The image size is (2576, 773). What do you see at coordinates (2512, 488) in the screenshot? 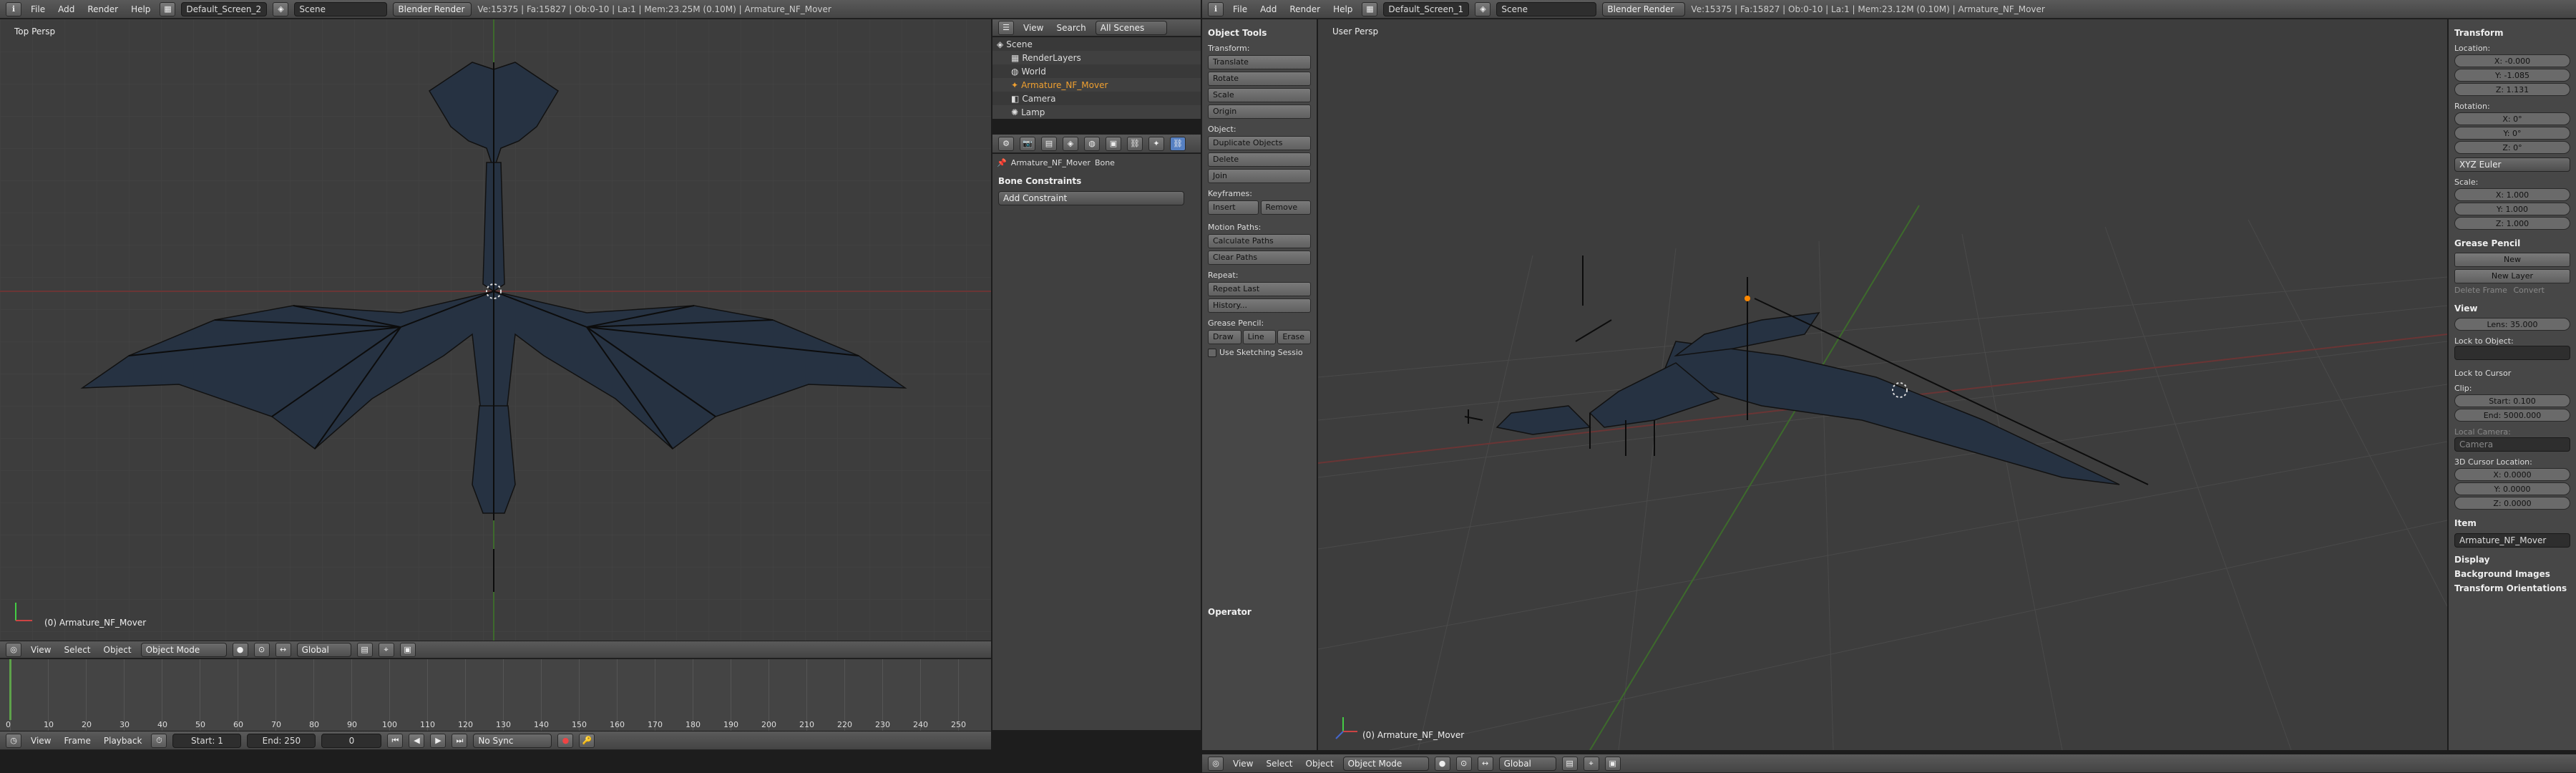
I see `cursor-y-field: Y: 0.0000` at bounding box center [2512, 488].